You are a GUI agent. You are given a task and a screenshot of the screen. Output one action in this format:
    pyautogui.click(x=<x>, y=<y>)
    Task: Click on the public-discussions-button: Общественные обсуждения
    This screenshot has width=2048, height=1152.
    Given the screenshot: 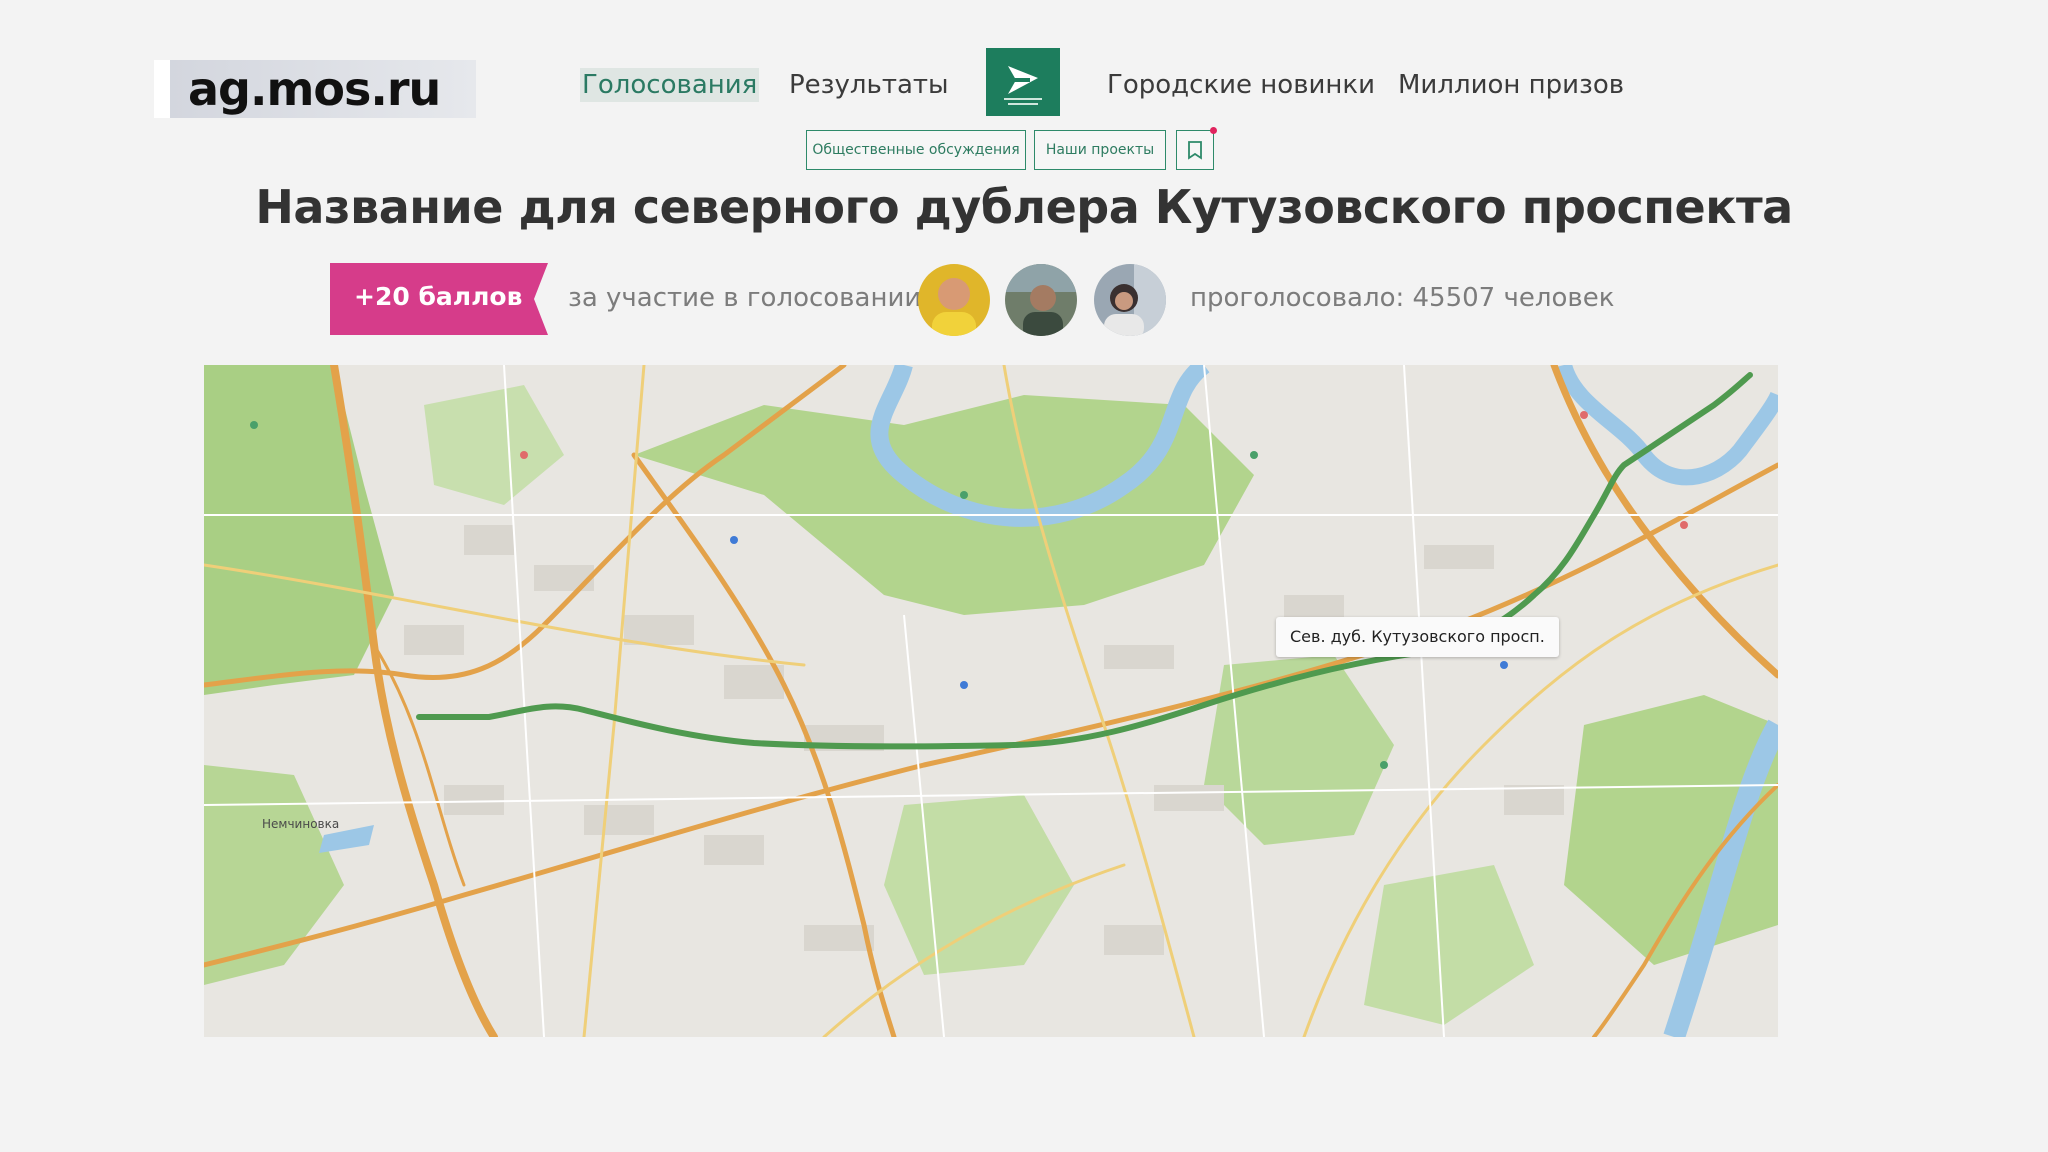 What is the action you would take?
    pyautogui.click(x=916, y=150)
    